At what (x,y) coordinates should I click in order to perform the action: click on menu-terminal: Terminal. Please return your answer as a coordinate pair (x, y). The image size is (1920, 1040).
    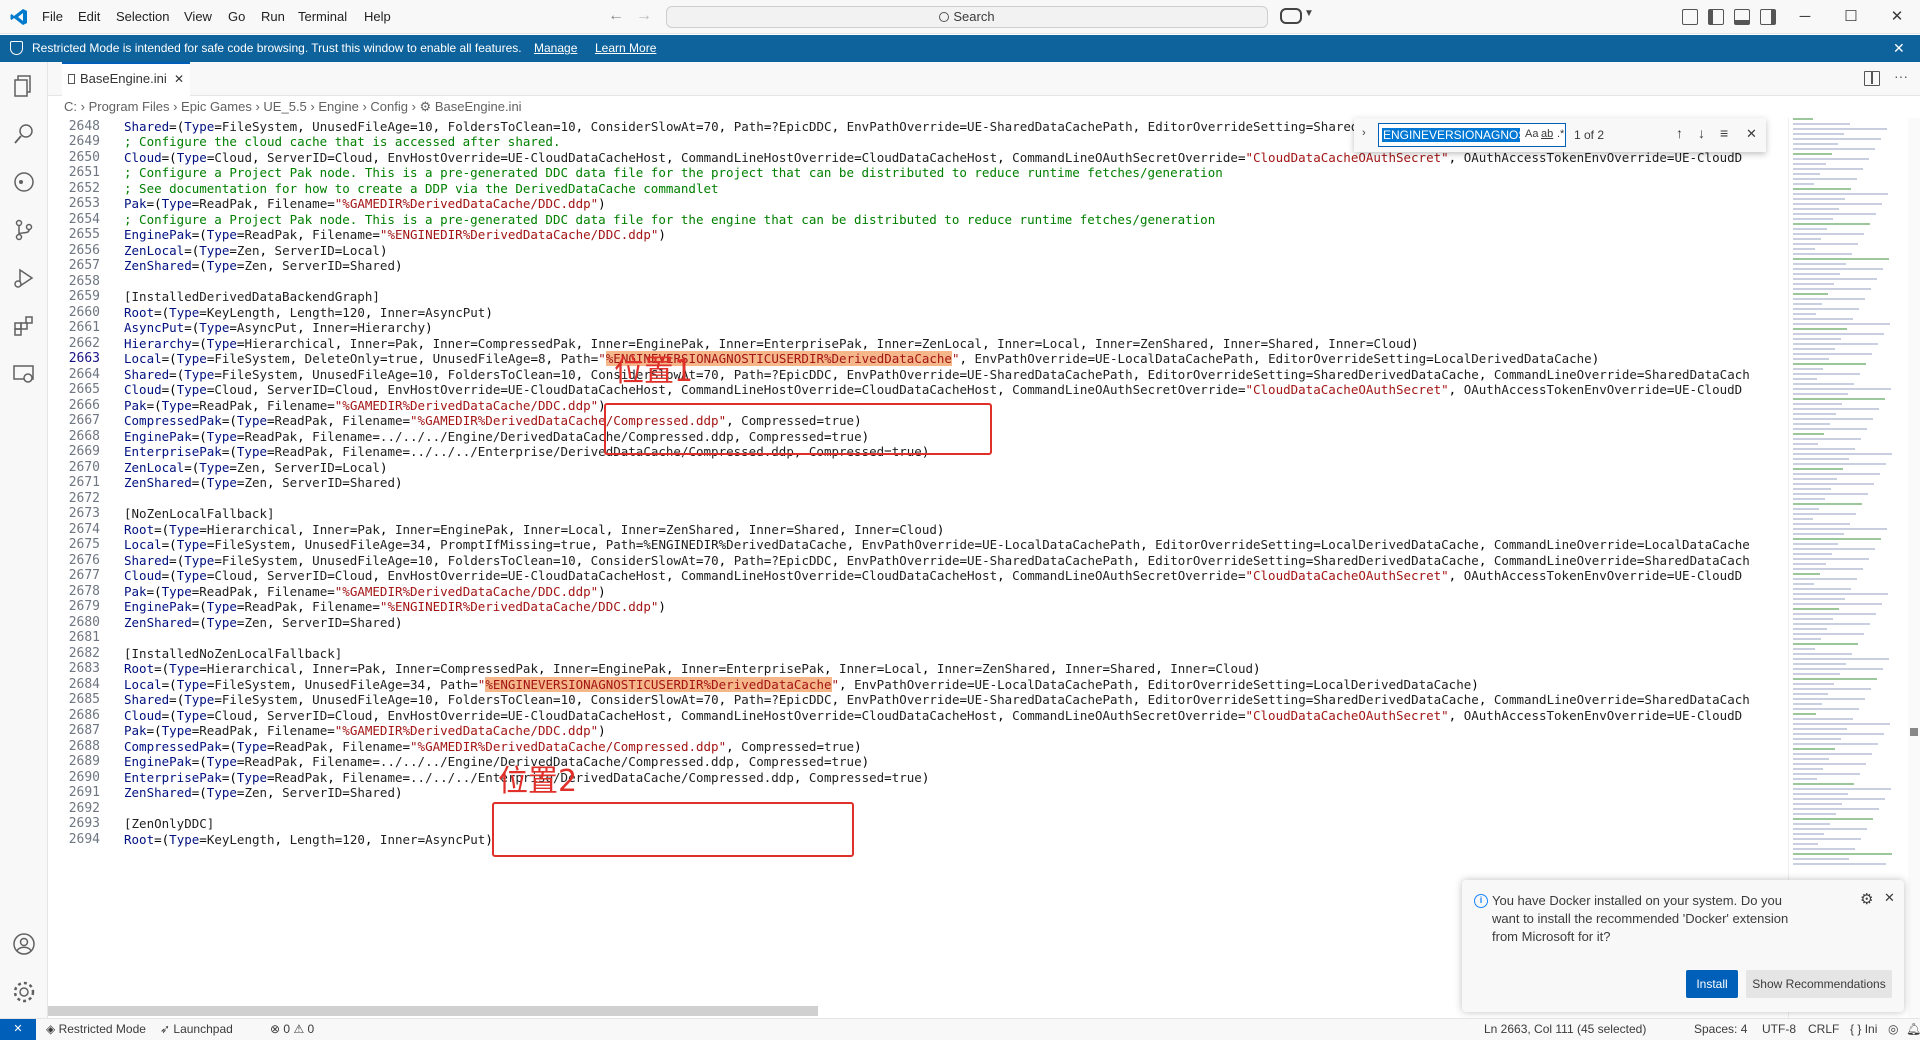
    Looking at the image, I should click on (322, 17).